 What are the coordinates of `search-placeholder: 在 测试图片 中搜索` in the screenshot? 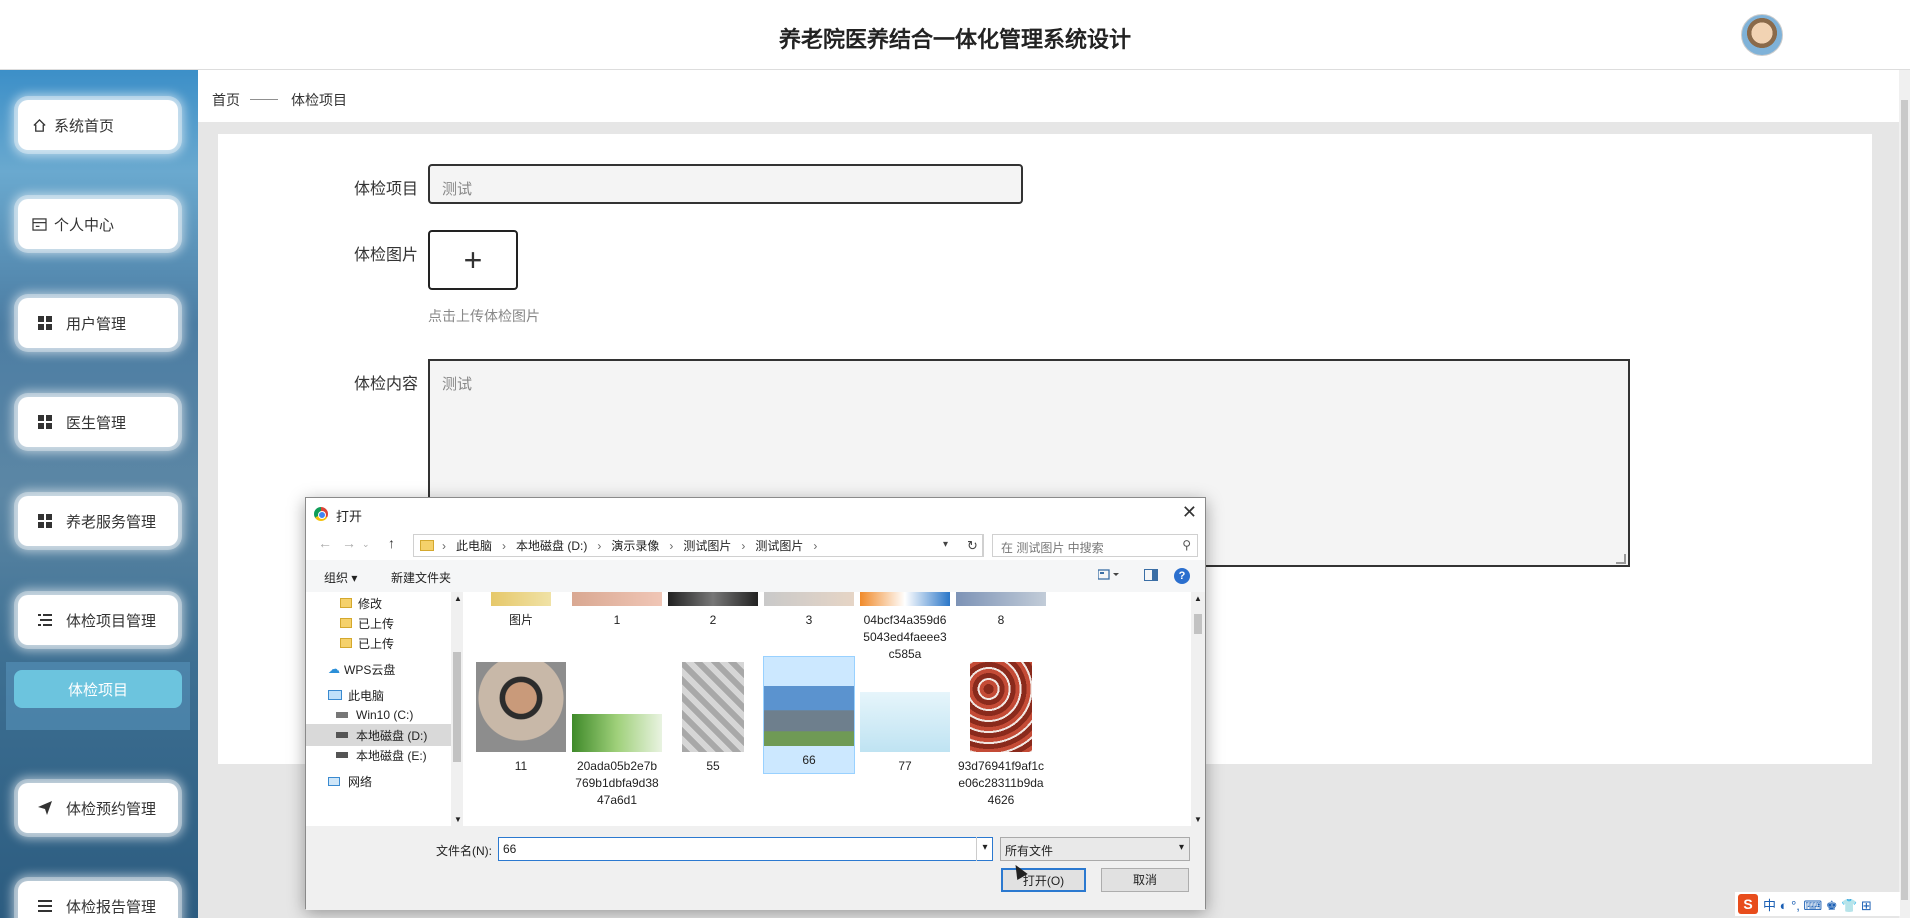 It's located at (1052, 548).